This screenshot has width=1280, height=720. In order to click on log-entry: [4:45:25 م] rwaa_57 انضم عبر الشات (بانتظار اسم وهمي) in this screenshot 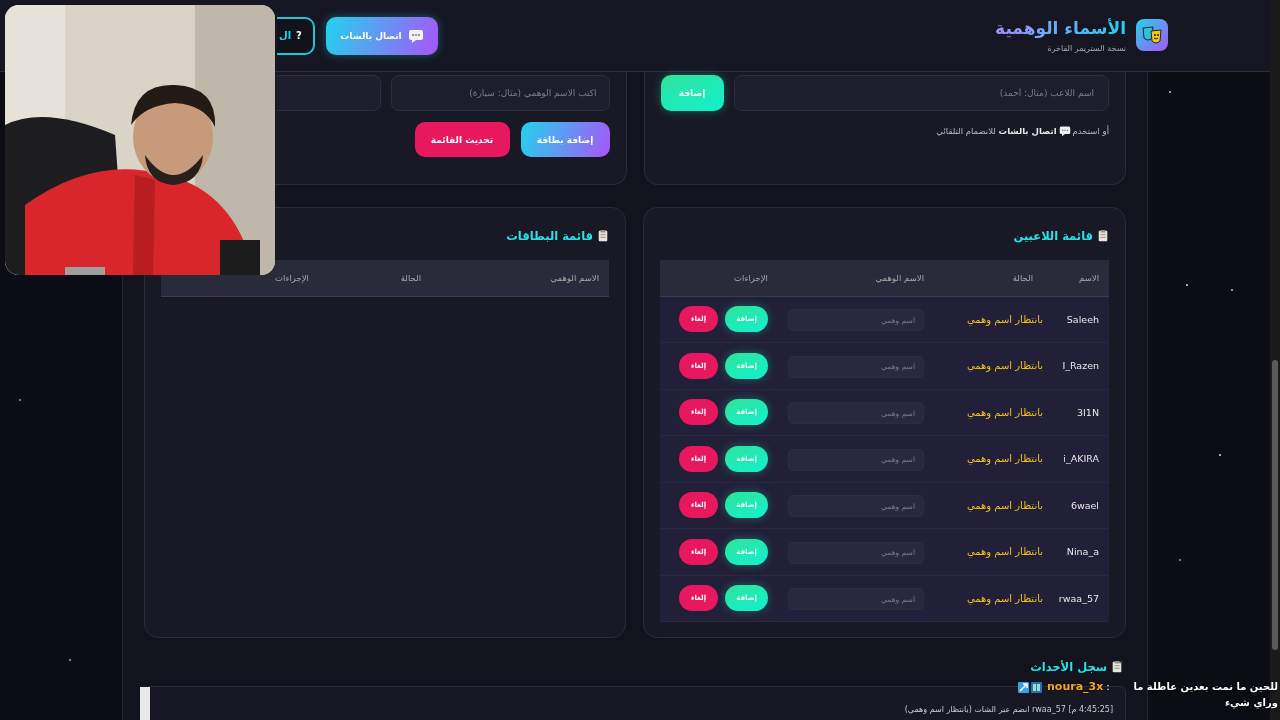, I will do `click(1008, 709)`.